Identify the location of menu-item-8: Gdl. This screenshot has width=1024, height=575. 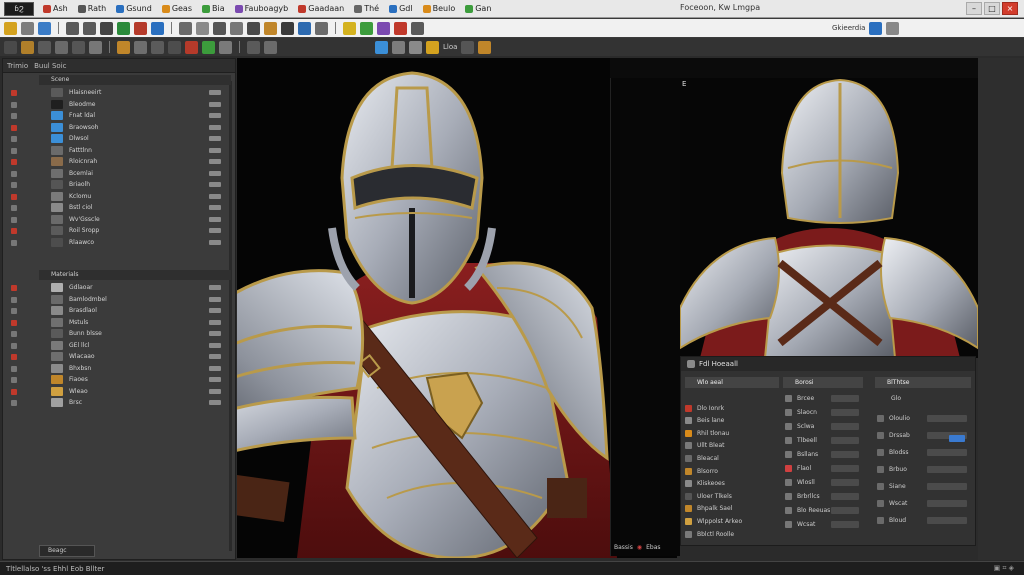
(401, 8).